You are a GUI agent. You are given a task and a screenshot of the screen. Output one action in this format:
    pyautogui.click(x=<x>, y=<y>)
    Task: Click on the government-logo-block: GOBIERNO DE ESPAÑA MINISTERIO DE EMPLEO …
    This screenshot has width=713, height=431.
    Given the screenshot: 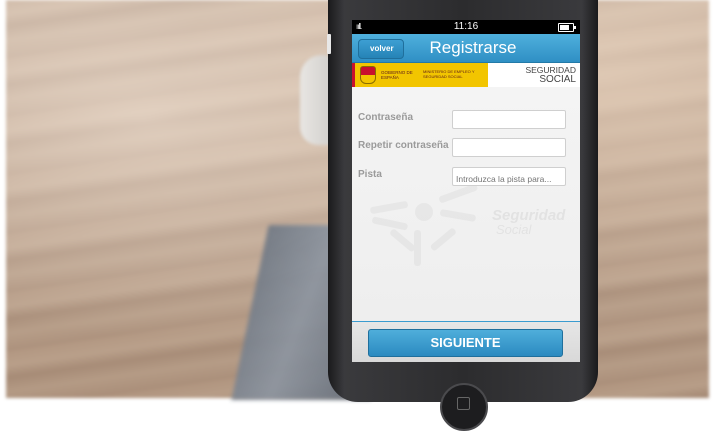 What is the action you would take?
    pyautogui.click(x=420, y=75)
    